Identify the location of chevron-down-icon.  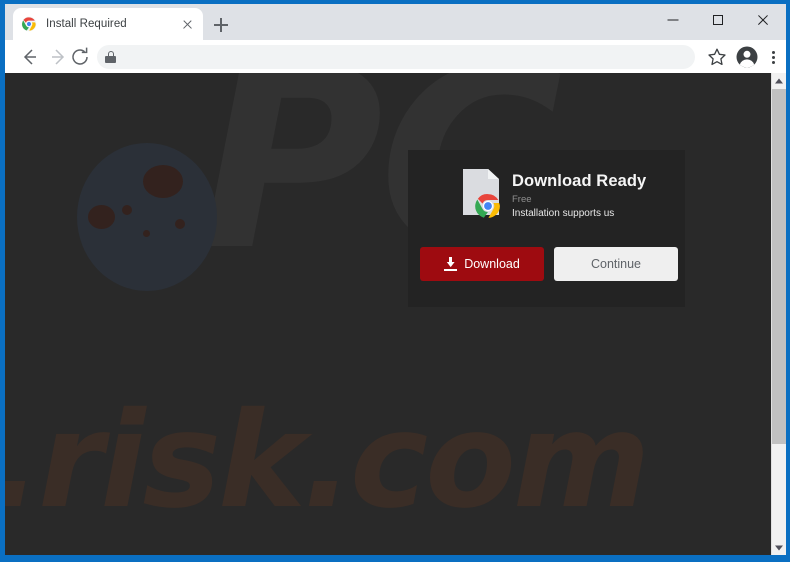
(779, 547).